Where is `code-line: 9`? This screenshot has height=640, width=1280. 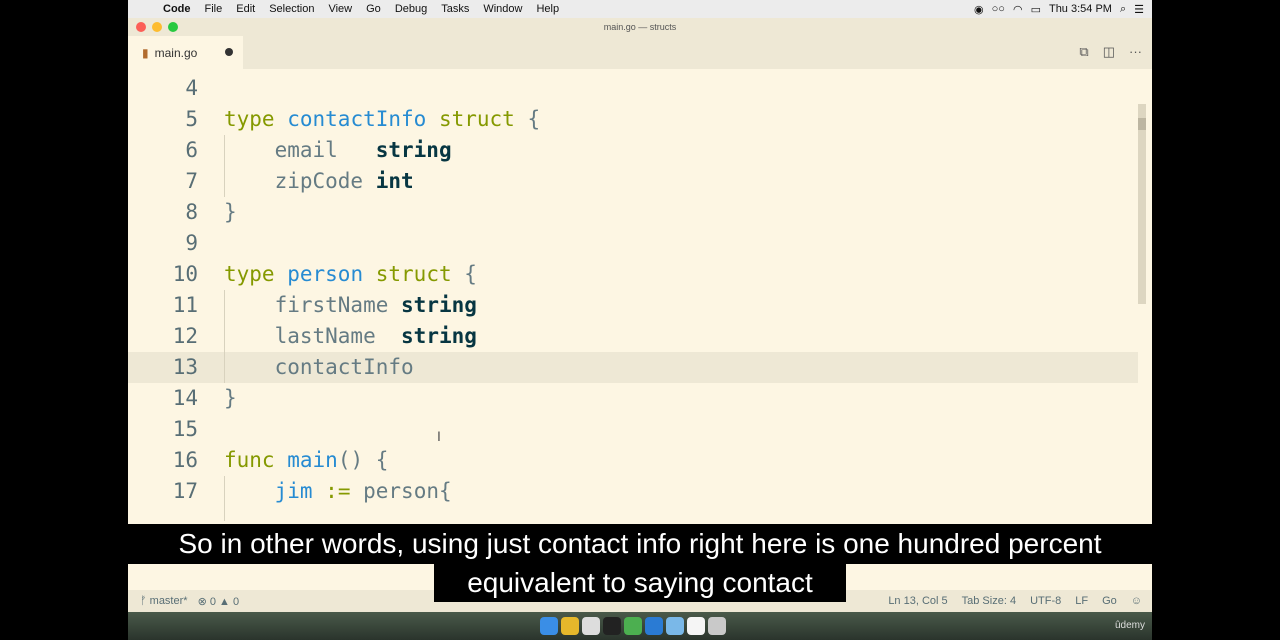
code-line: 9 is located at coordinates (633, 243).